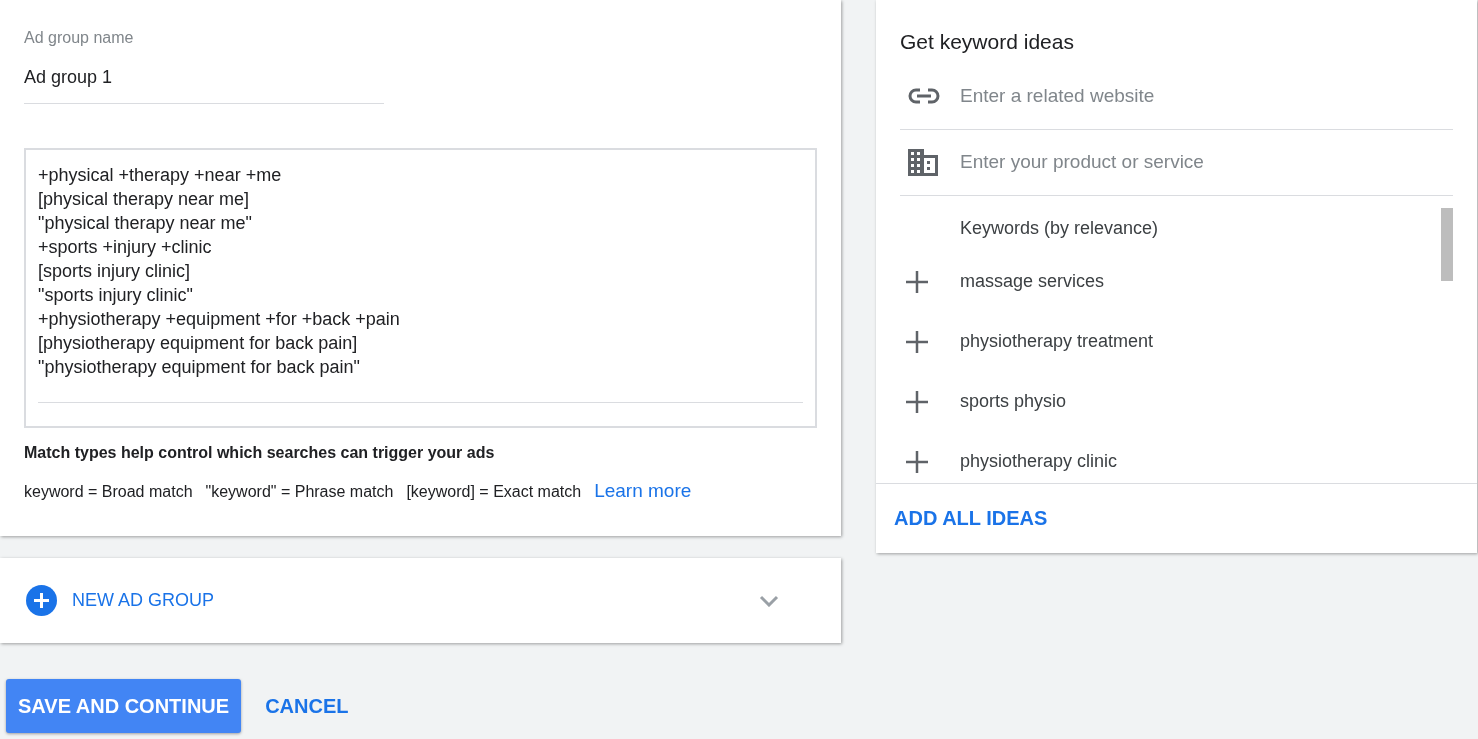  Describe the element at coordinates (1126, 457) in the screenshot. I see `keyword-idea-item: physiotherapy clinic` at that location.